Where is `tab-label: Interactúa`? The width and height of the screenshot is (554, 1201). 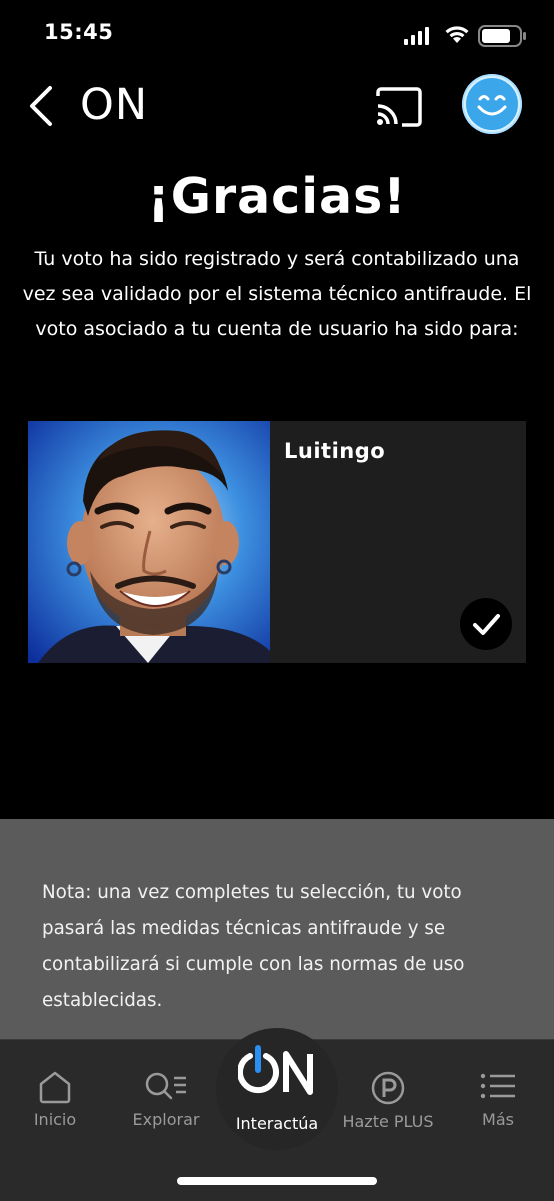
tab-label: Interactúa is located at coordinates (277, 1123).